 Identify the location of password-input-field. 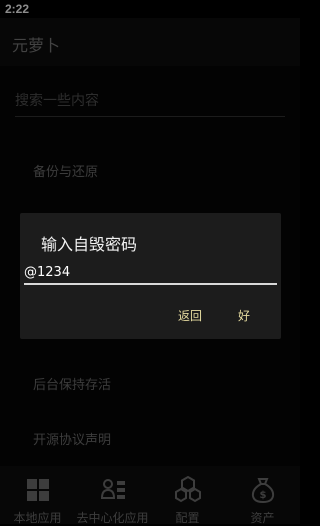
(150, 273).